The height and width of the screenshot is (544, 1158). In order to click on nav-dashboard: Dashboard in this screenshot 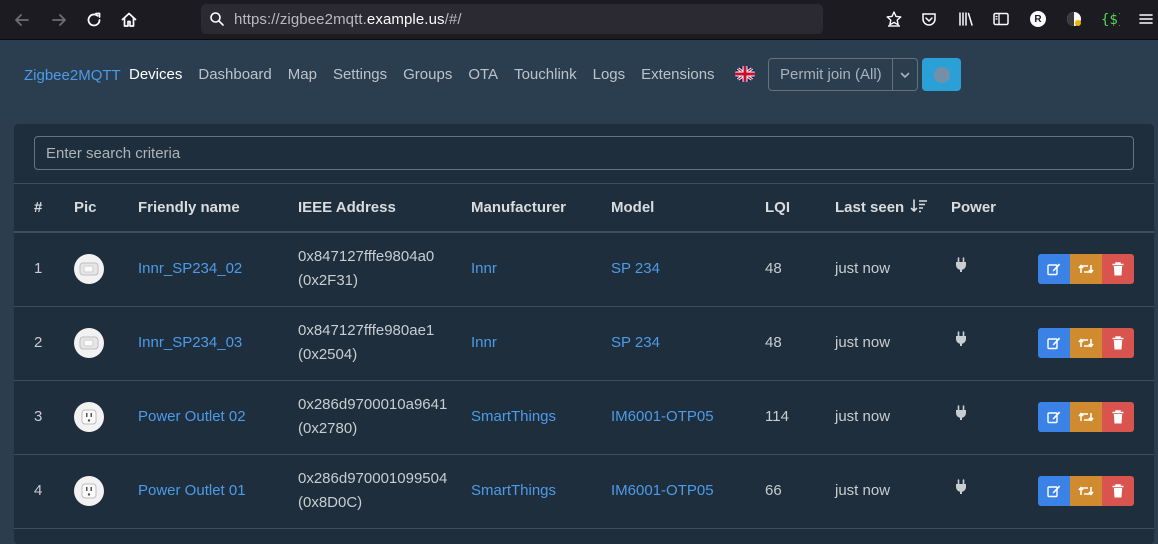, I will do `click(234, 74)`.